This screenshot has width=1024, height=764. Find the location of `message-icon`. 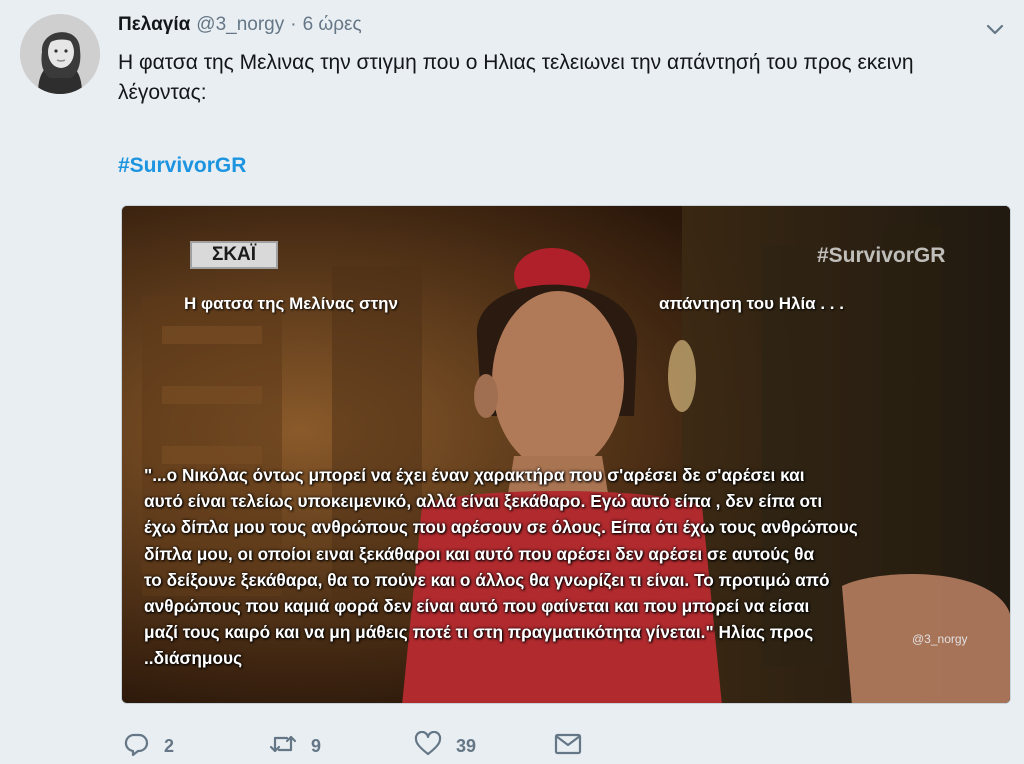

message-icon is located at coordinates (568, 746).